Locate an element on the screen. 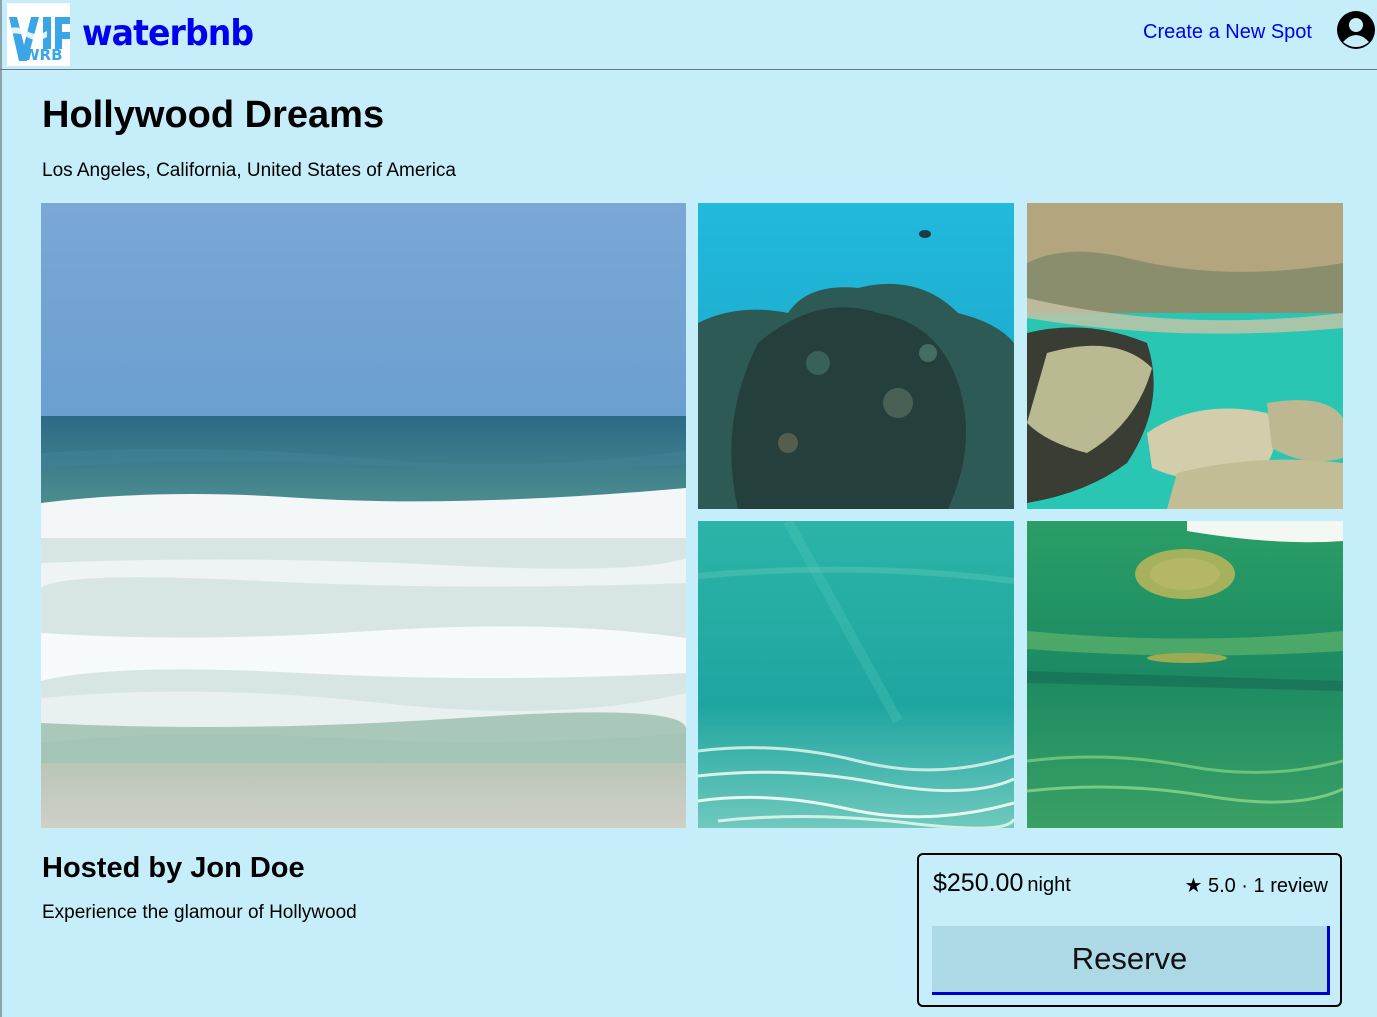  create-new-spot-link: Create a New Spot is located at coordinates (1227, 32).